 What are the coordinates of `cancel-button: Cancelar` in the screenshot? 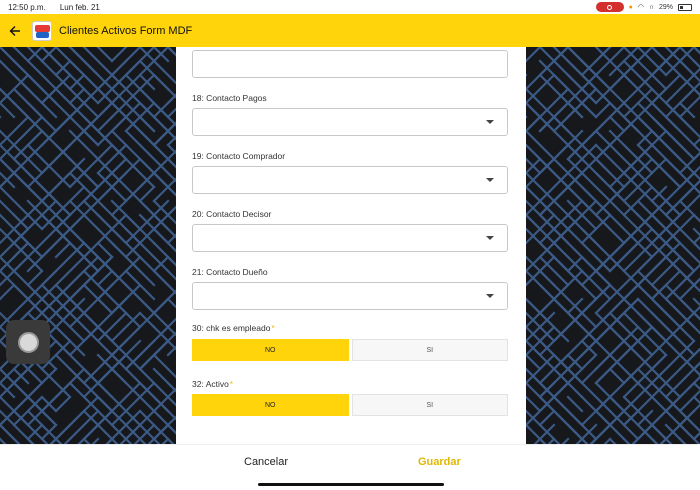 It's located at (266, 462).